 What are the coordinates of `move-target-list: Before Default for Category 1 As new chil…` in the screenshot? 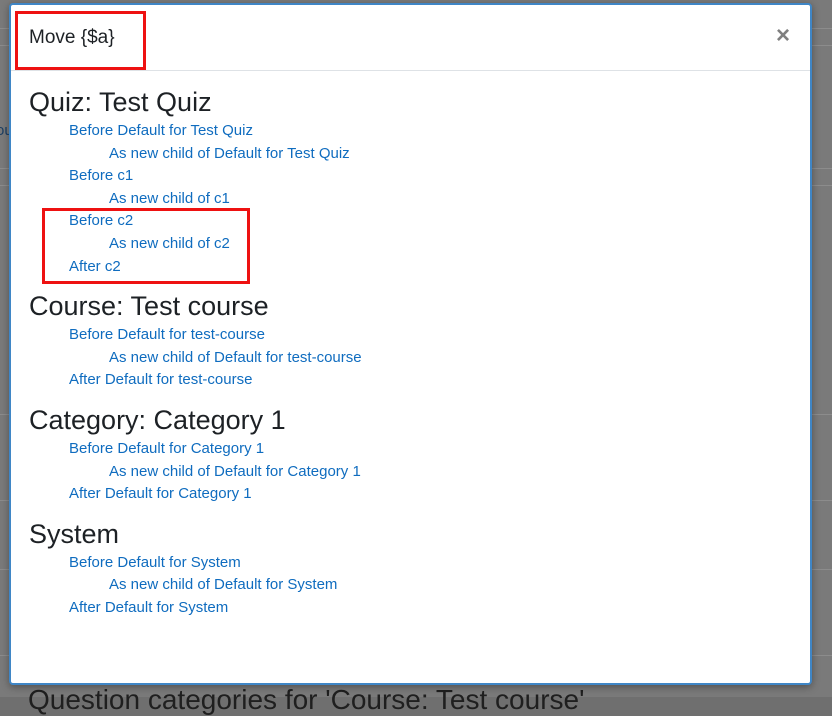 It's located at (410, 472).